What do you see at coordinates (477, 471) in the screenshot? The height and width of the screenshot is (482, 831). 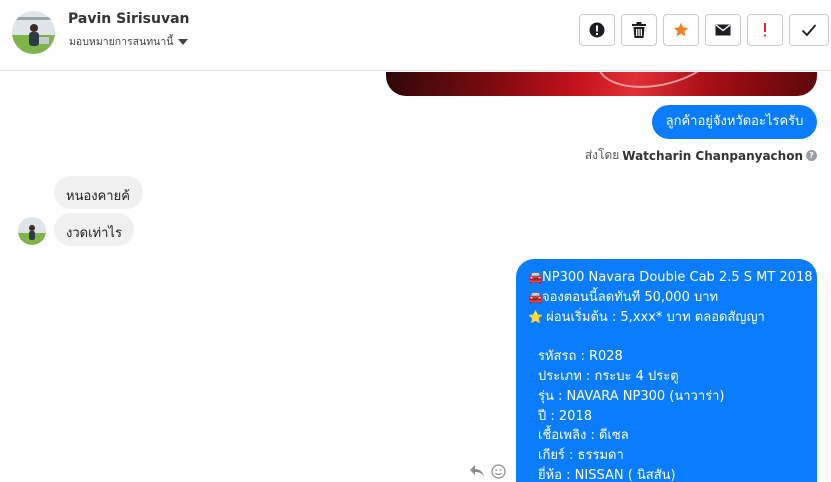 I see `reply-icon` at bounding box center [477, 471].